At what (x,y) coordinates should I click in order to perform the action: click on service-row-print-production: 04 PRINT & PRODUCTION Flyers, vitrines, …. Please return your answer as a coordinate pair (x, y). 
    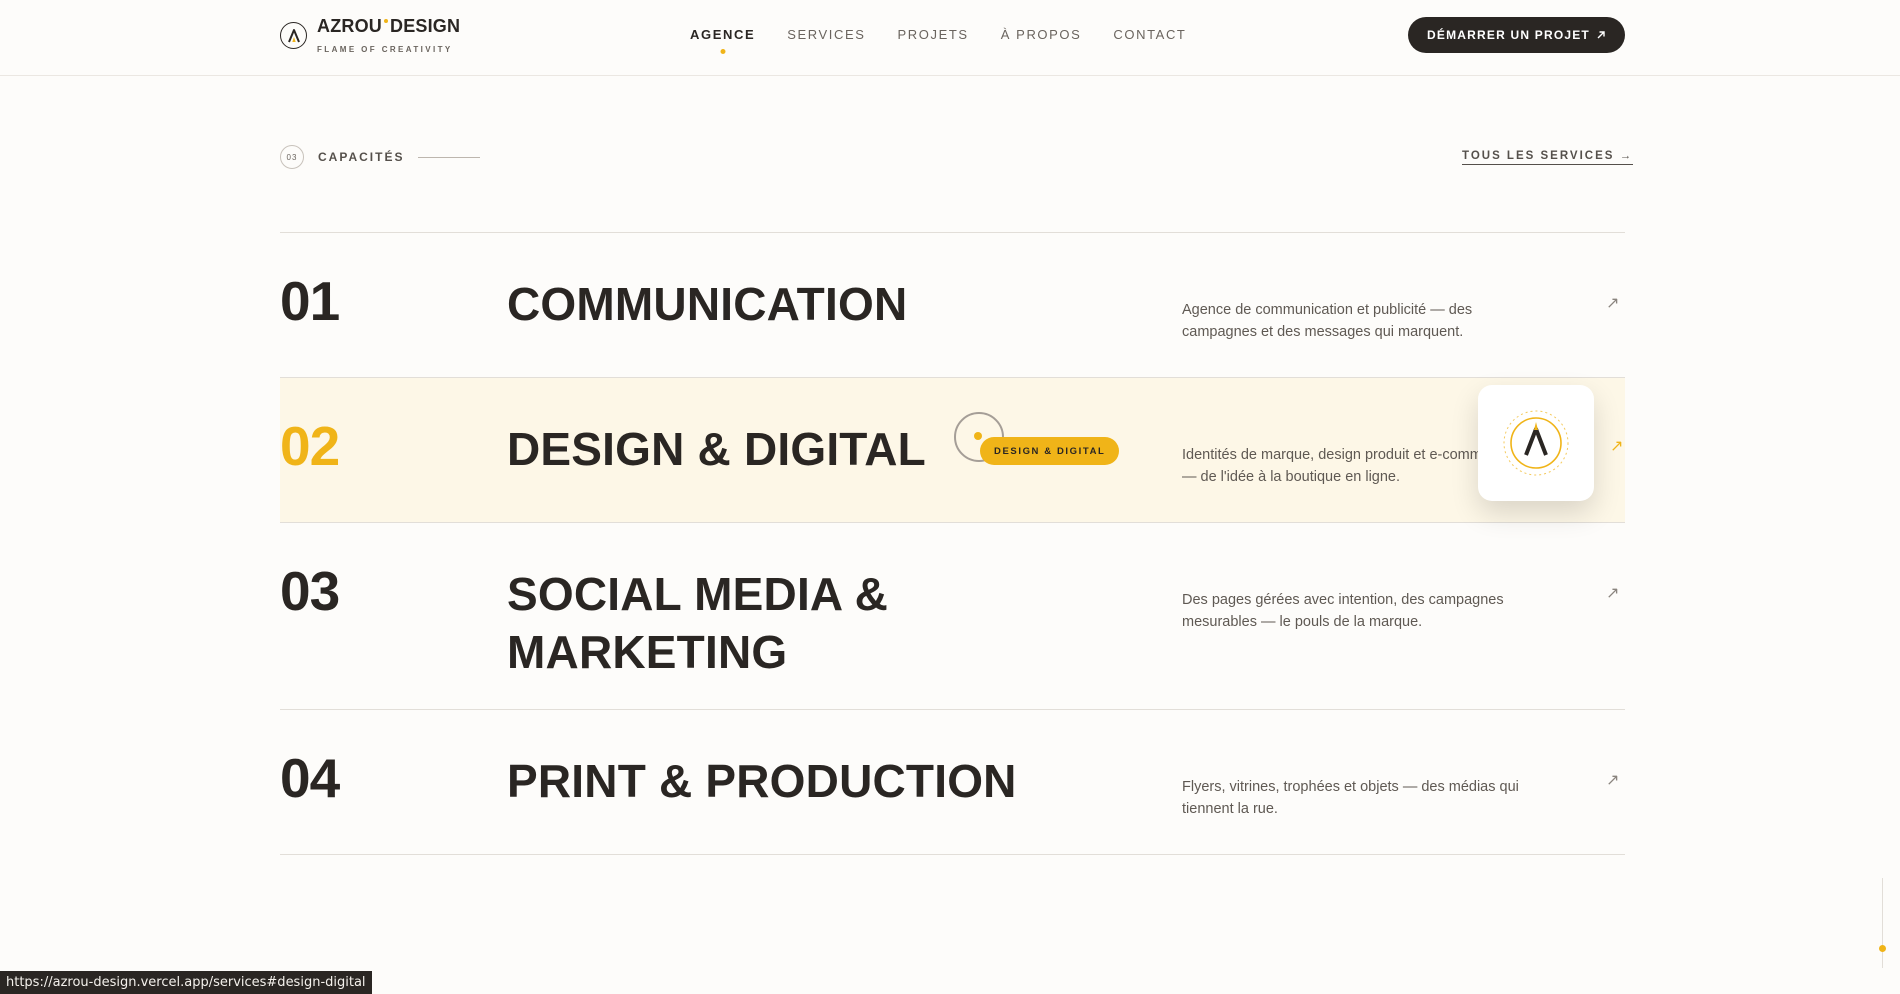
    Looking at the image, I should click on (952, 782).